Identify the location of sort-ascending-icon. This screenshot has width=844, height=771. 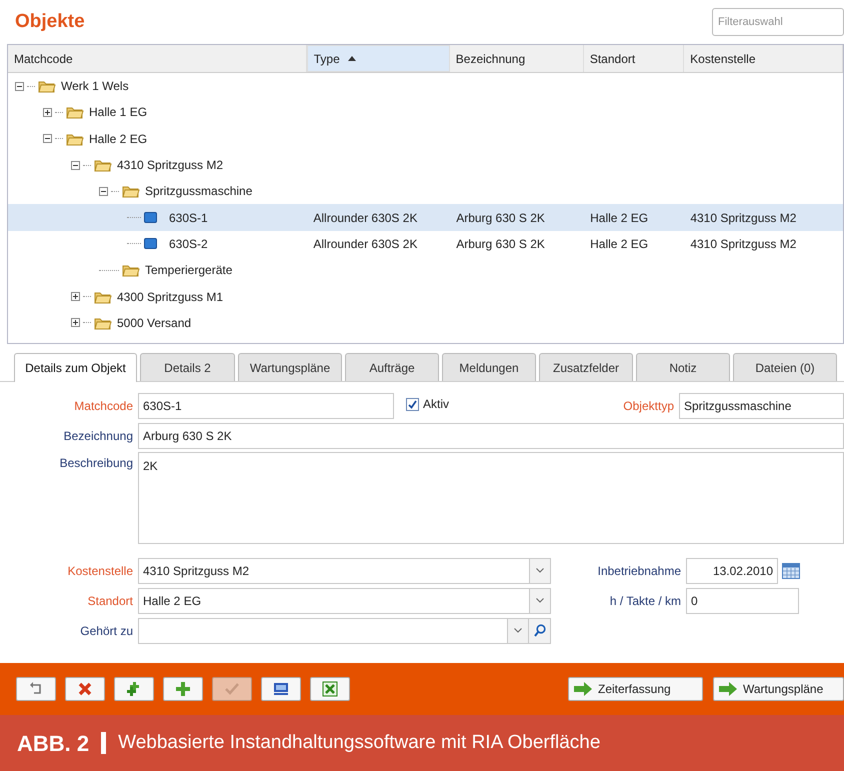
(352, 58).